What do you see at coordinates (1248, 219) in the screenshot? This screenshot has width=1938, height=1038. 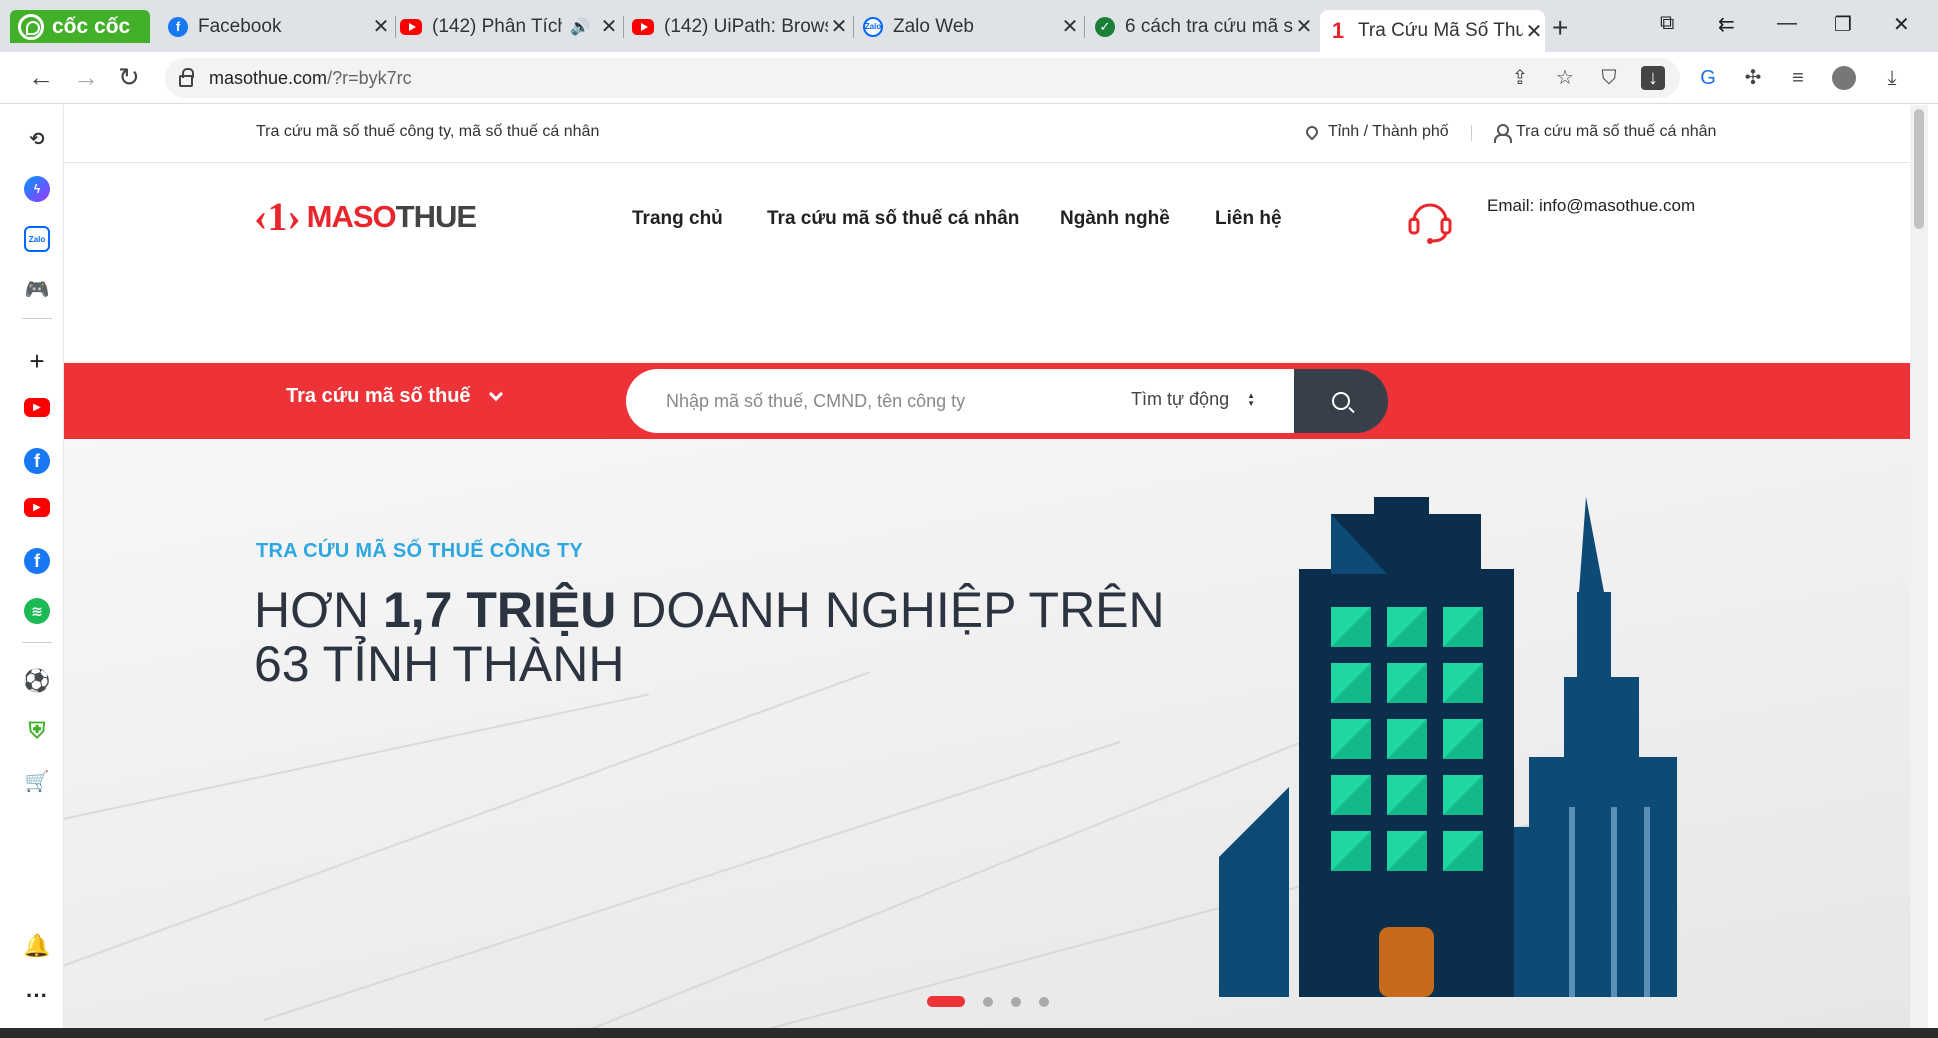 I see `nav-contact: Liên hệ` at bounding box center [1248, 219].